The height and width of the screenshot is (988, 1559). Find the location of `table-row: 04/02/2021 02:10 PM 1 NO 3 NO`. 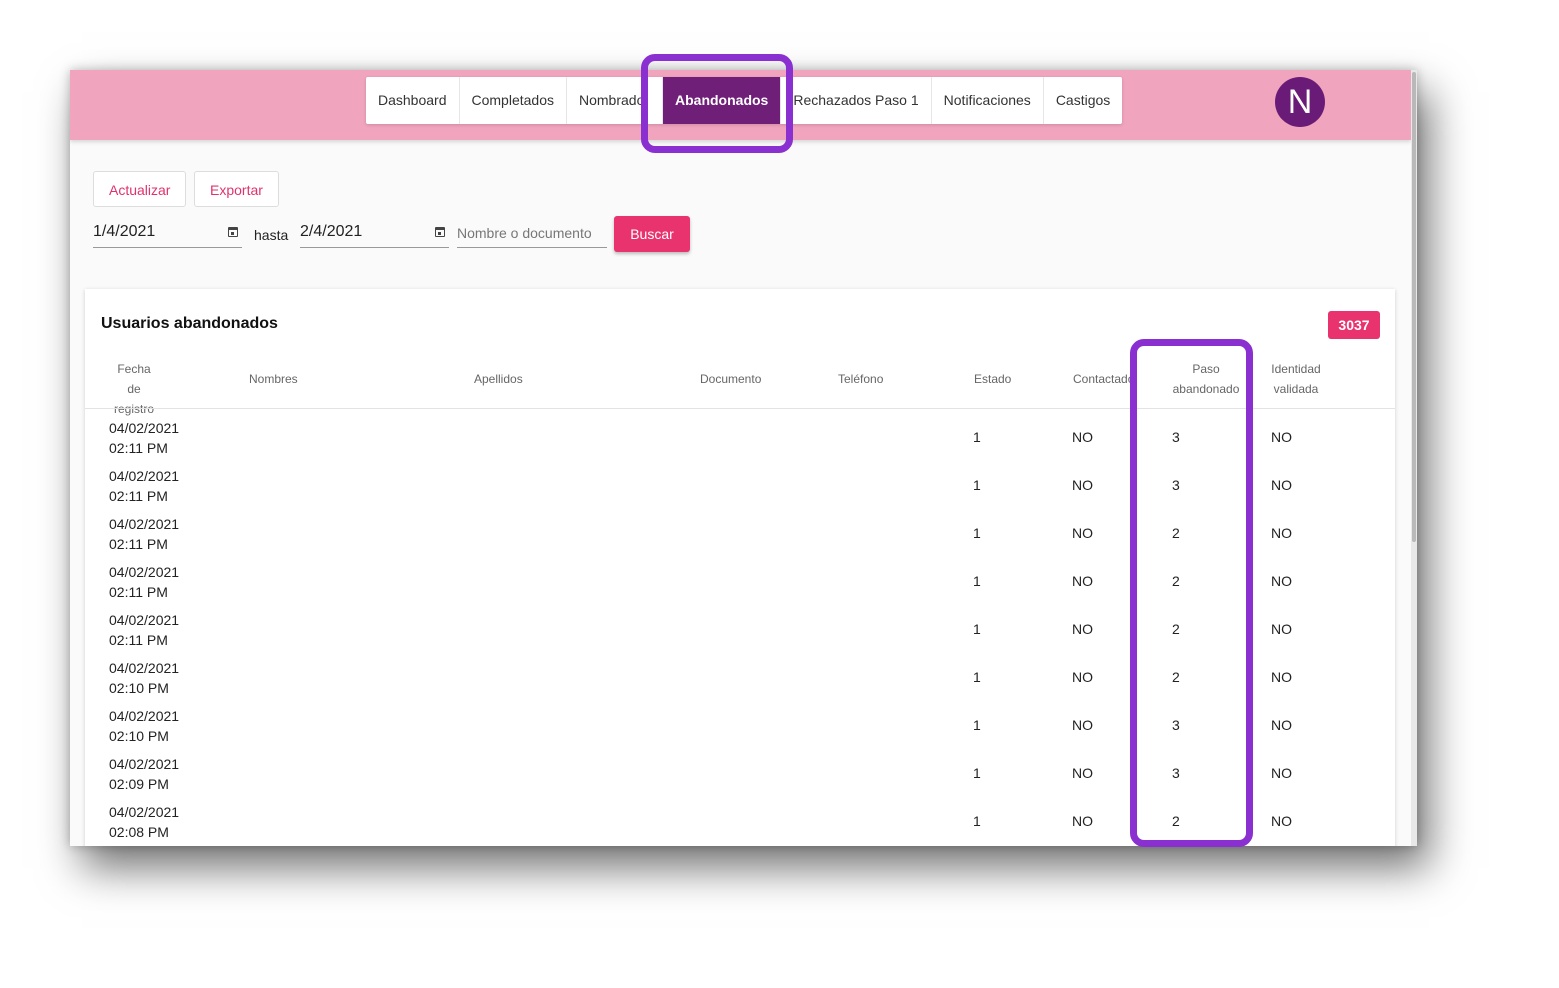

table-row: 04/02/2021 02:10 PM 1 NO 3 NO is located at coordinates (740, 726).